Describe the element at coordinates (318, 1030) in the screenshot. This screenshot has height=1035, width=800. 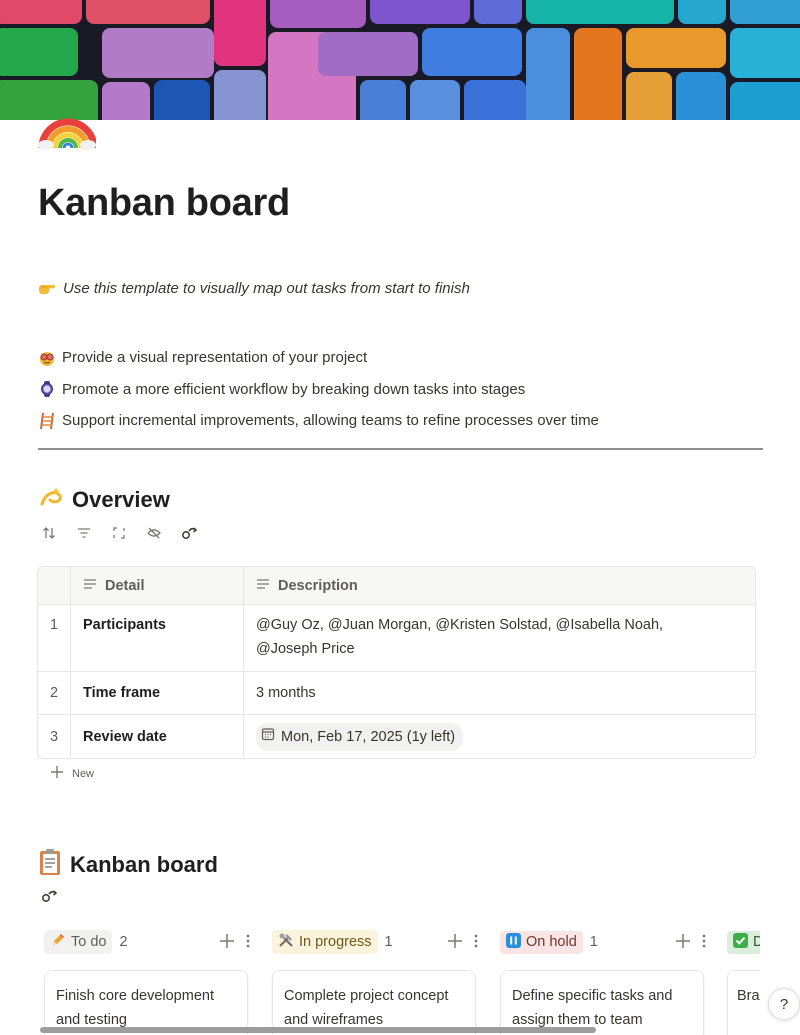
I see `horizontal-scrollbar` at that location.